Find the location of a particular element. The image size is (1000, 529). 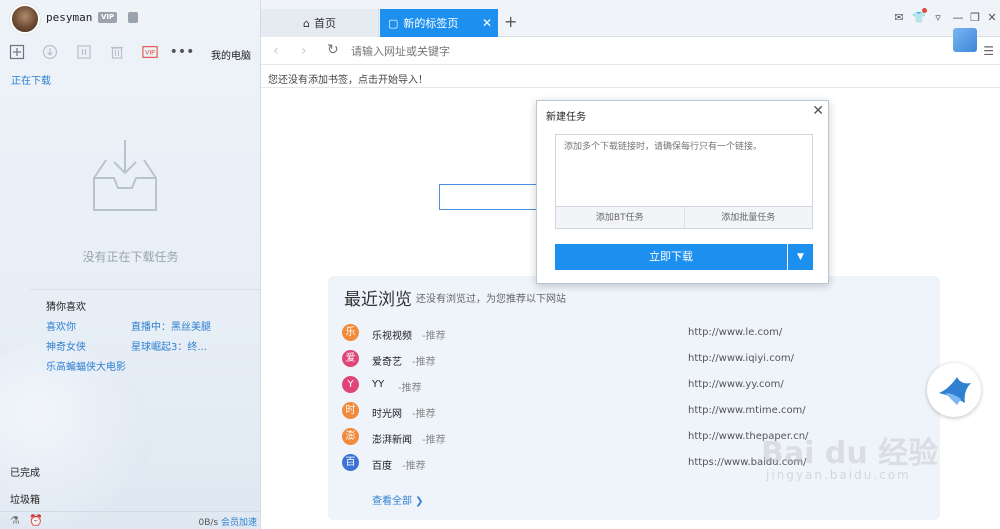

tab-home-label: 首页 is located at coordinates (324, 23).